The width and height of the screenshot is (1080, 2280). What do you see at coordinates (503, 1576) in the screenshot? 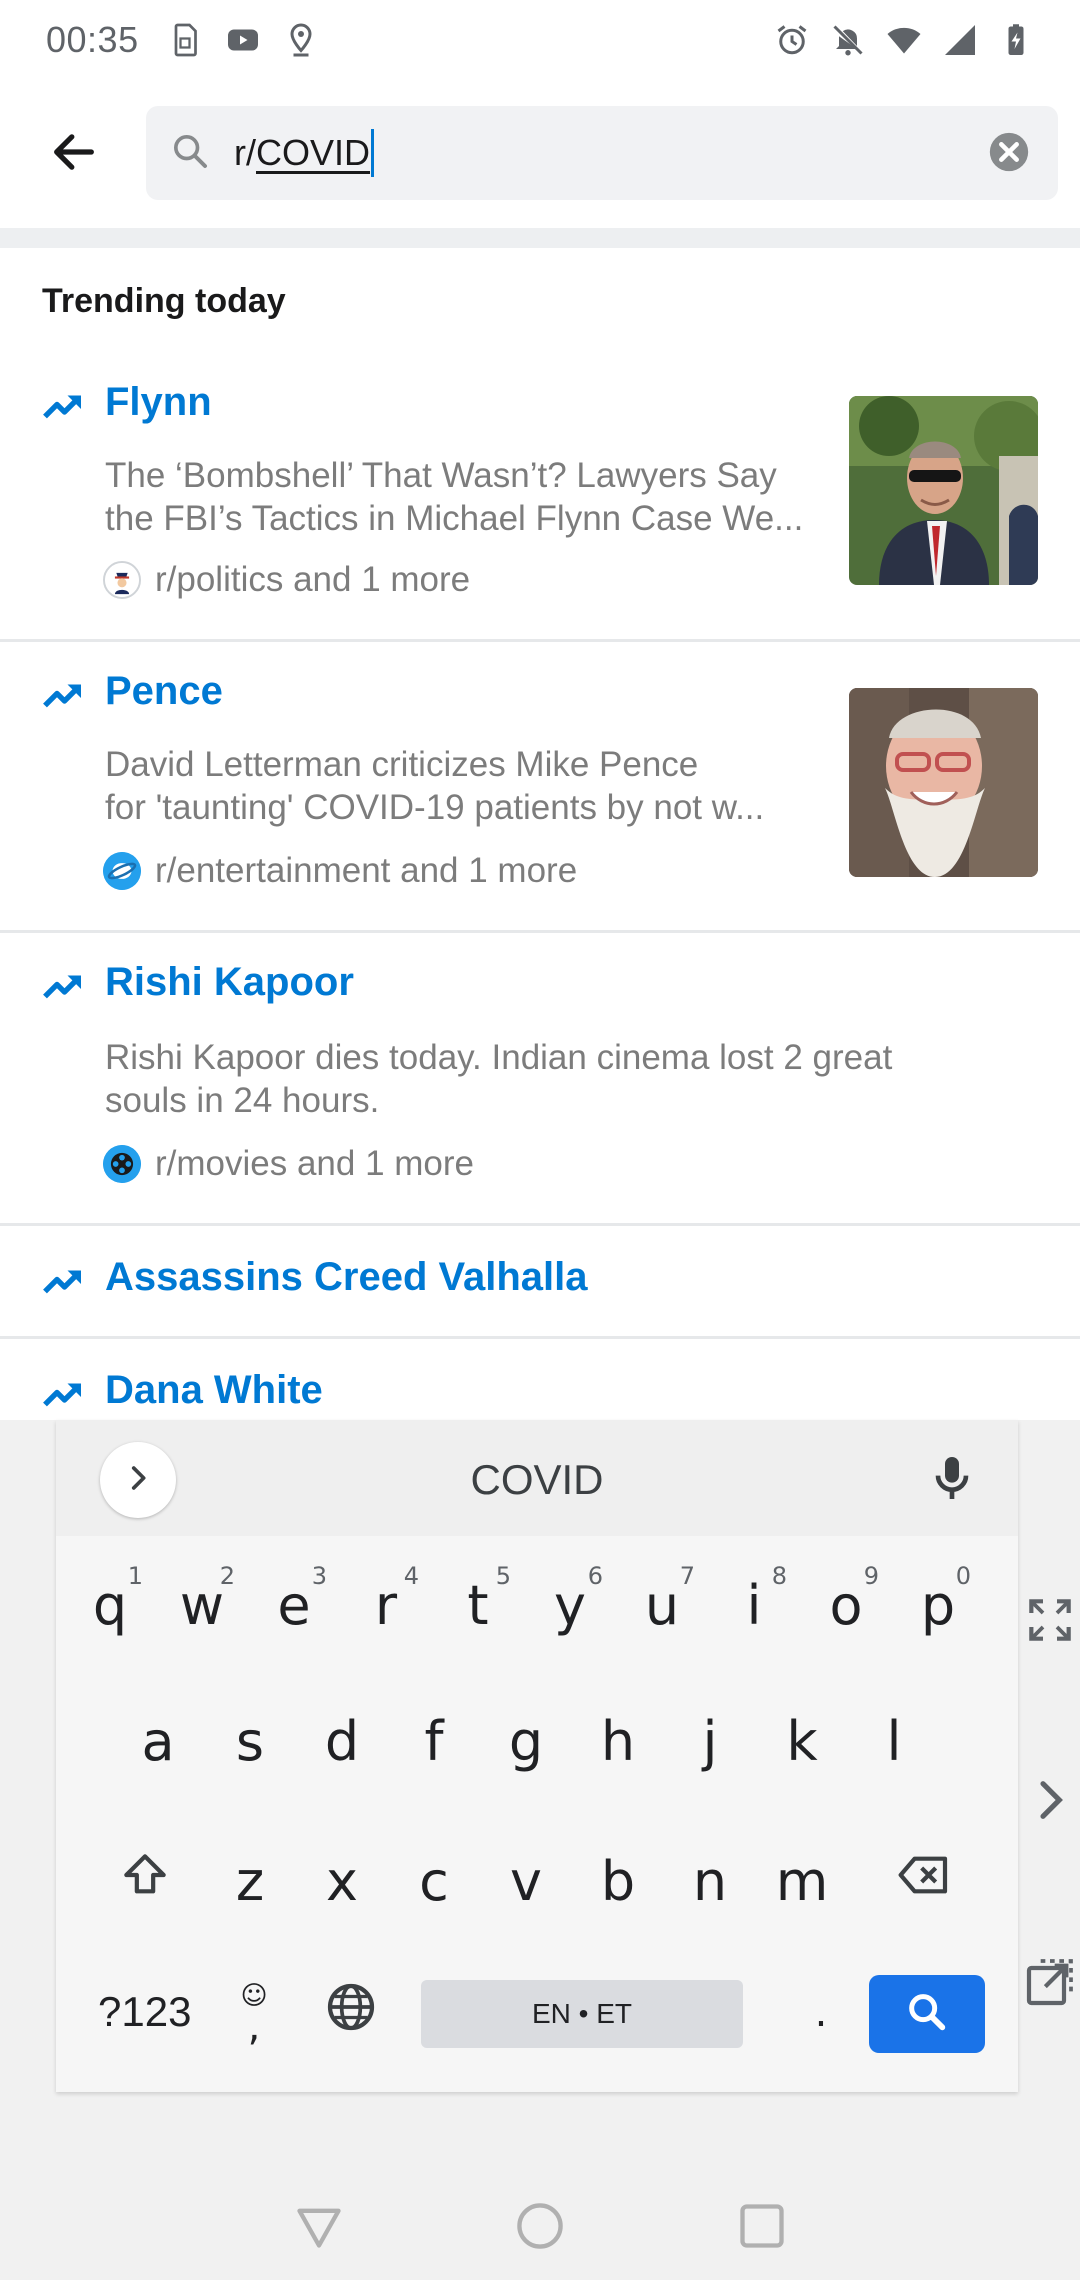
I see `key-hint: 5` at bounding box center [503, 1576].